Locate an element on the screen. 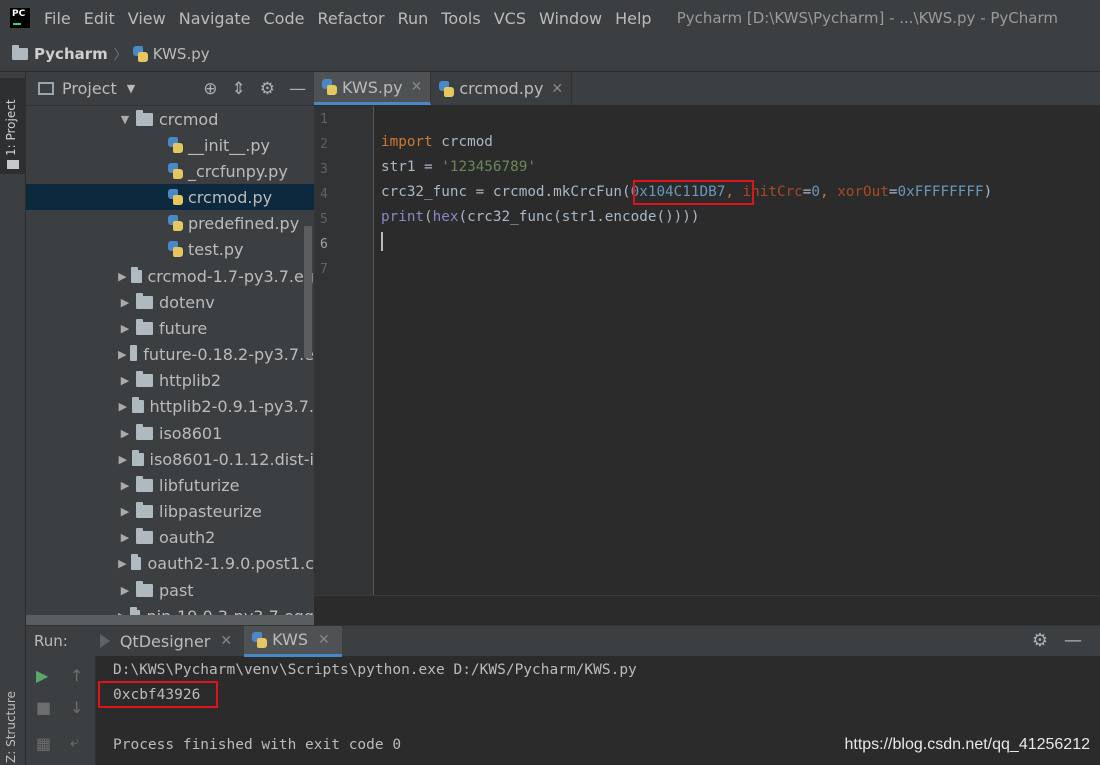 The width and height of the screenshot is (1100, 765). tree-file: test.py is located at coordinates (170, 249).